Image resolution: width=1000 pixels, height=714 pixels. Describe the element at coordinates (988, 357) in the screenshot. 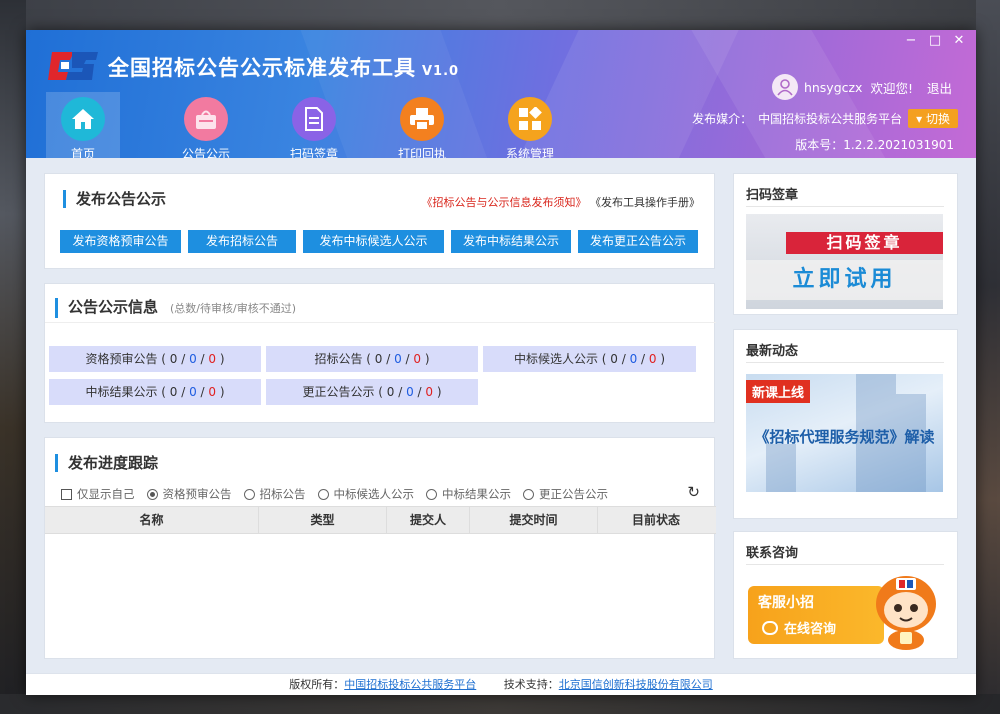

I see `desktop-background-right` at that location.